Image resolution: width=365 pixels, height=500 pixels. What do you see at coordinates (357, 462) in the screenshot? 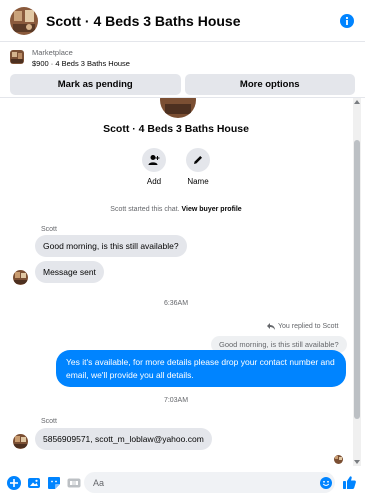
I see `scroll-down-arrow-icon` at bounding box center [357, 462].